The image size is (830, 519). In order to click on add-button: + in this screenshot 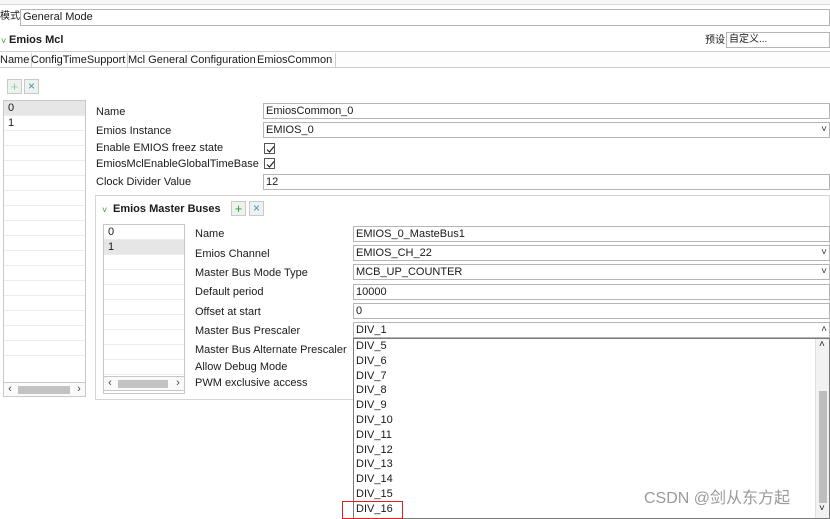, I will do `click(14, 86)`.